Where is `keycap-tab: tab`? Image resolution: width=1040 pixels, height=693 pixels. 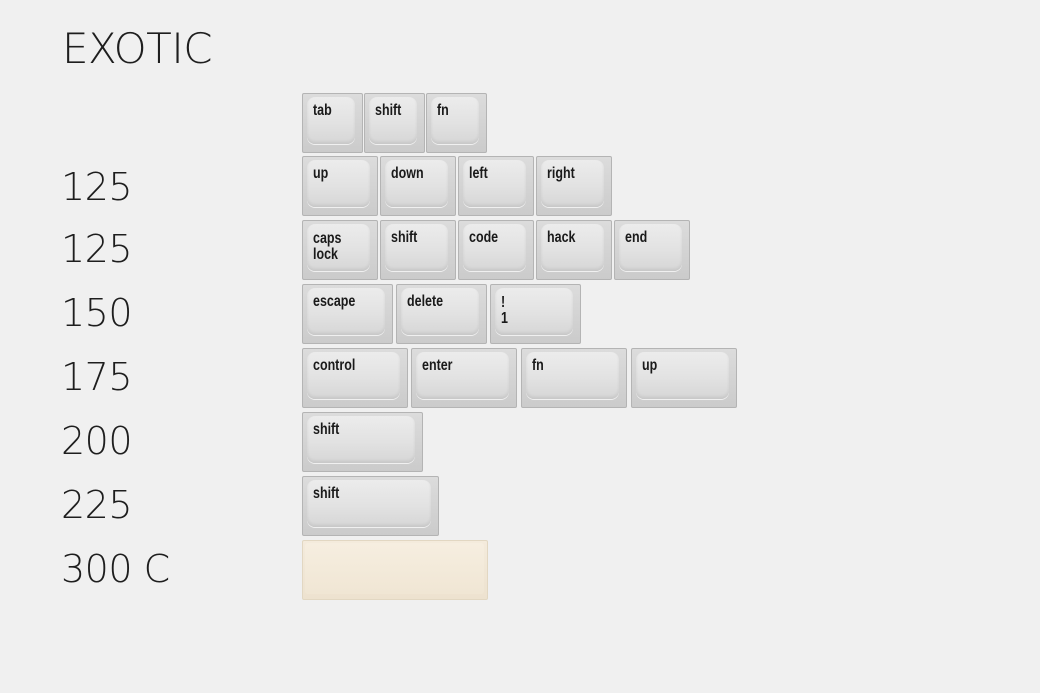 keycap-tab: tab is located at coordinates (332, 123).